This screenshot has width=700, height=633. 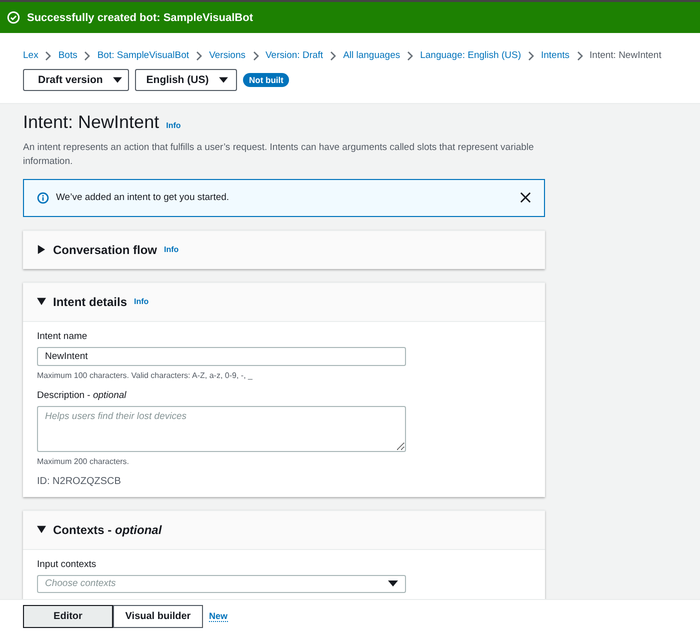 I want to click on breadcrumb: Intents, so click(x=555, y=55).